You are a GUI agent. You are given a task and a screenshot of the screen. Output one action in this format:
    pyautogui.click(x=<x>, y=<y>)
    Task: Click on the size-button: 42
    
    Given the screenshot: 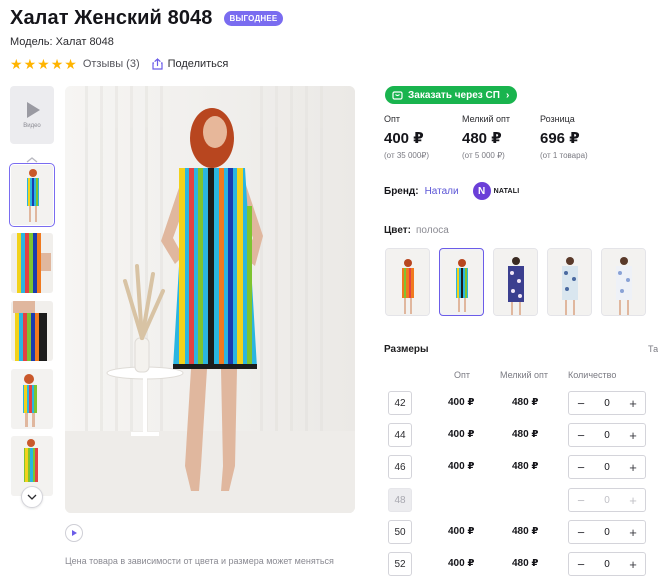 What is the action you would take?
    pyautogui.click(x=400, y=403)
    